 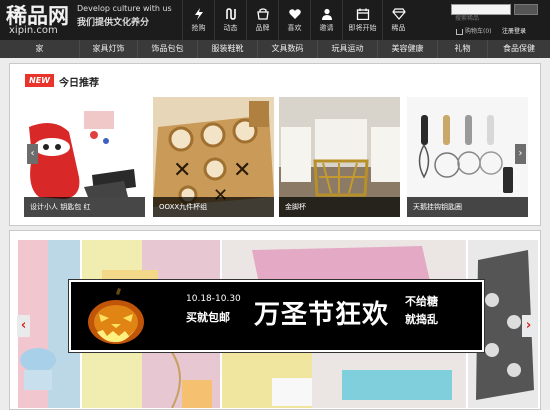 I want to click on next-arrow: ›, so click(x=520, y=154).